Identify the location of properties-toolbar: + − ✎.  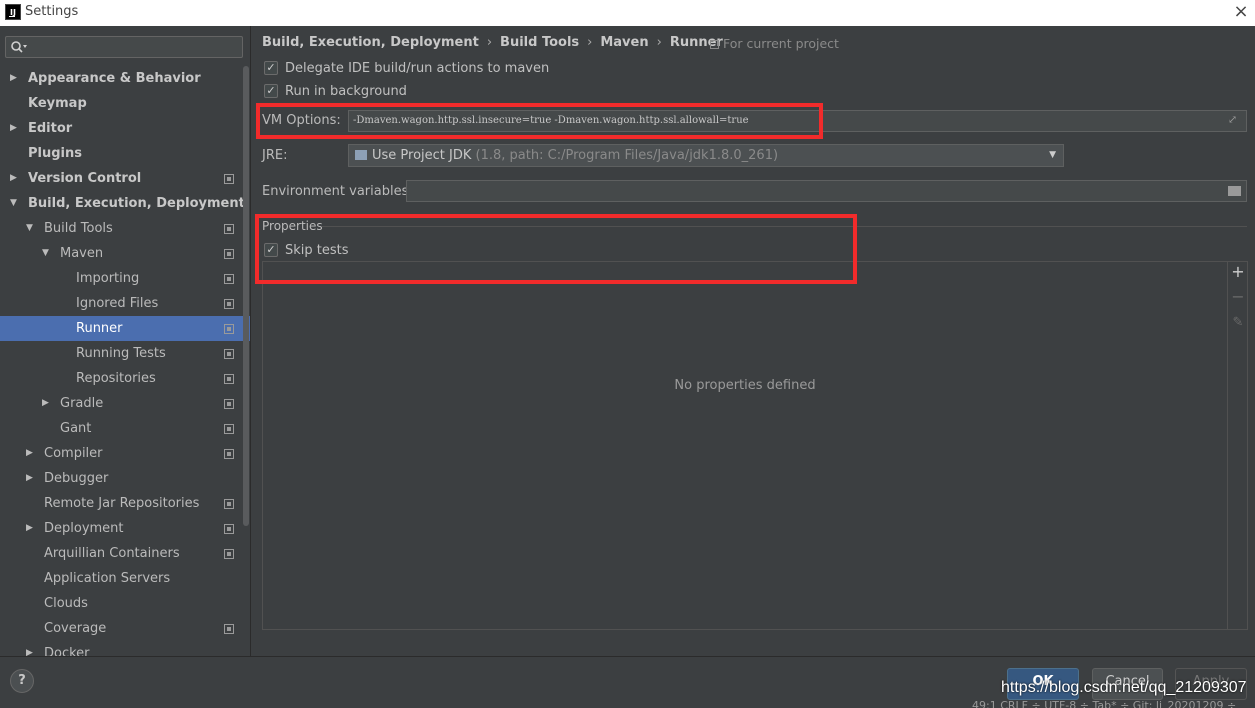
(1238, 445).